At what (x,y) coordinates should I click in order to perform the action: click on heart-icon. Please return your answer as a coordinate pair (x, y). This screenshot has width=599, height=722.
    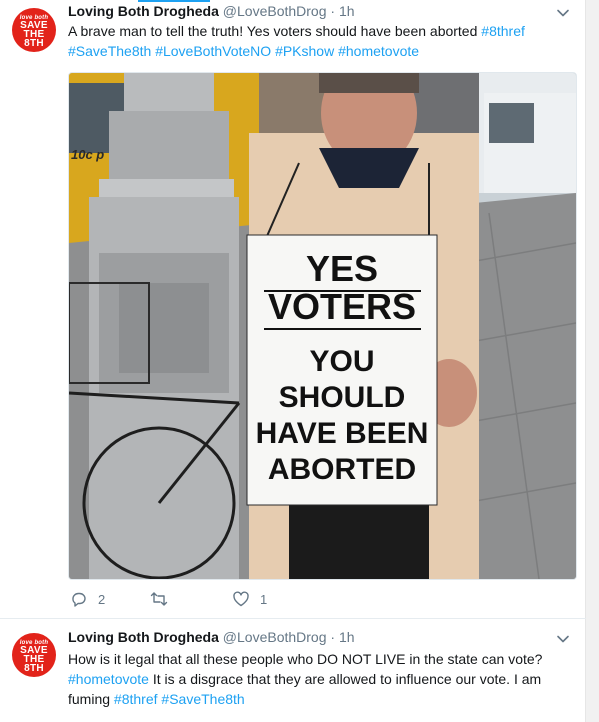
    Looking at the image, I should click on (241, 599).